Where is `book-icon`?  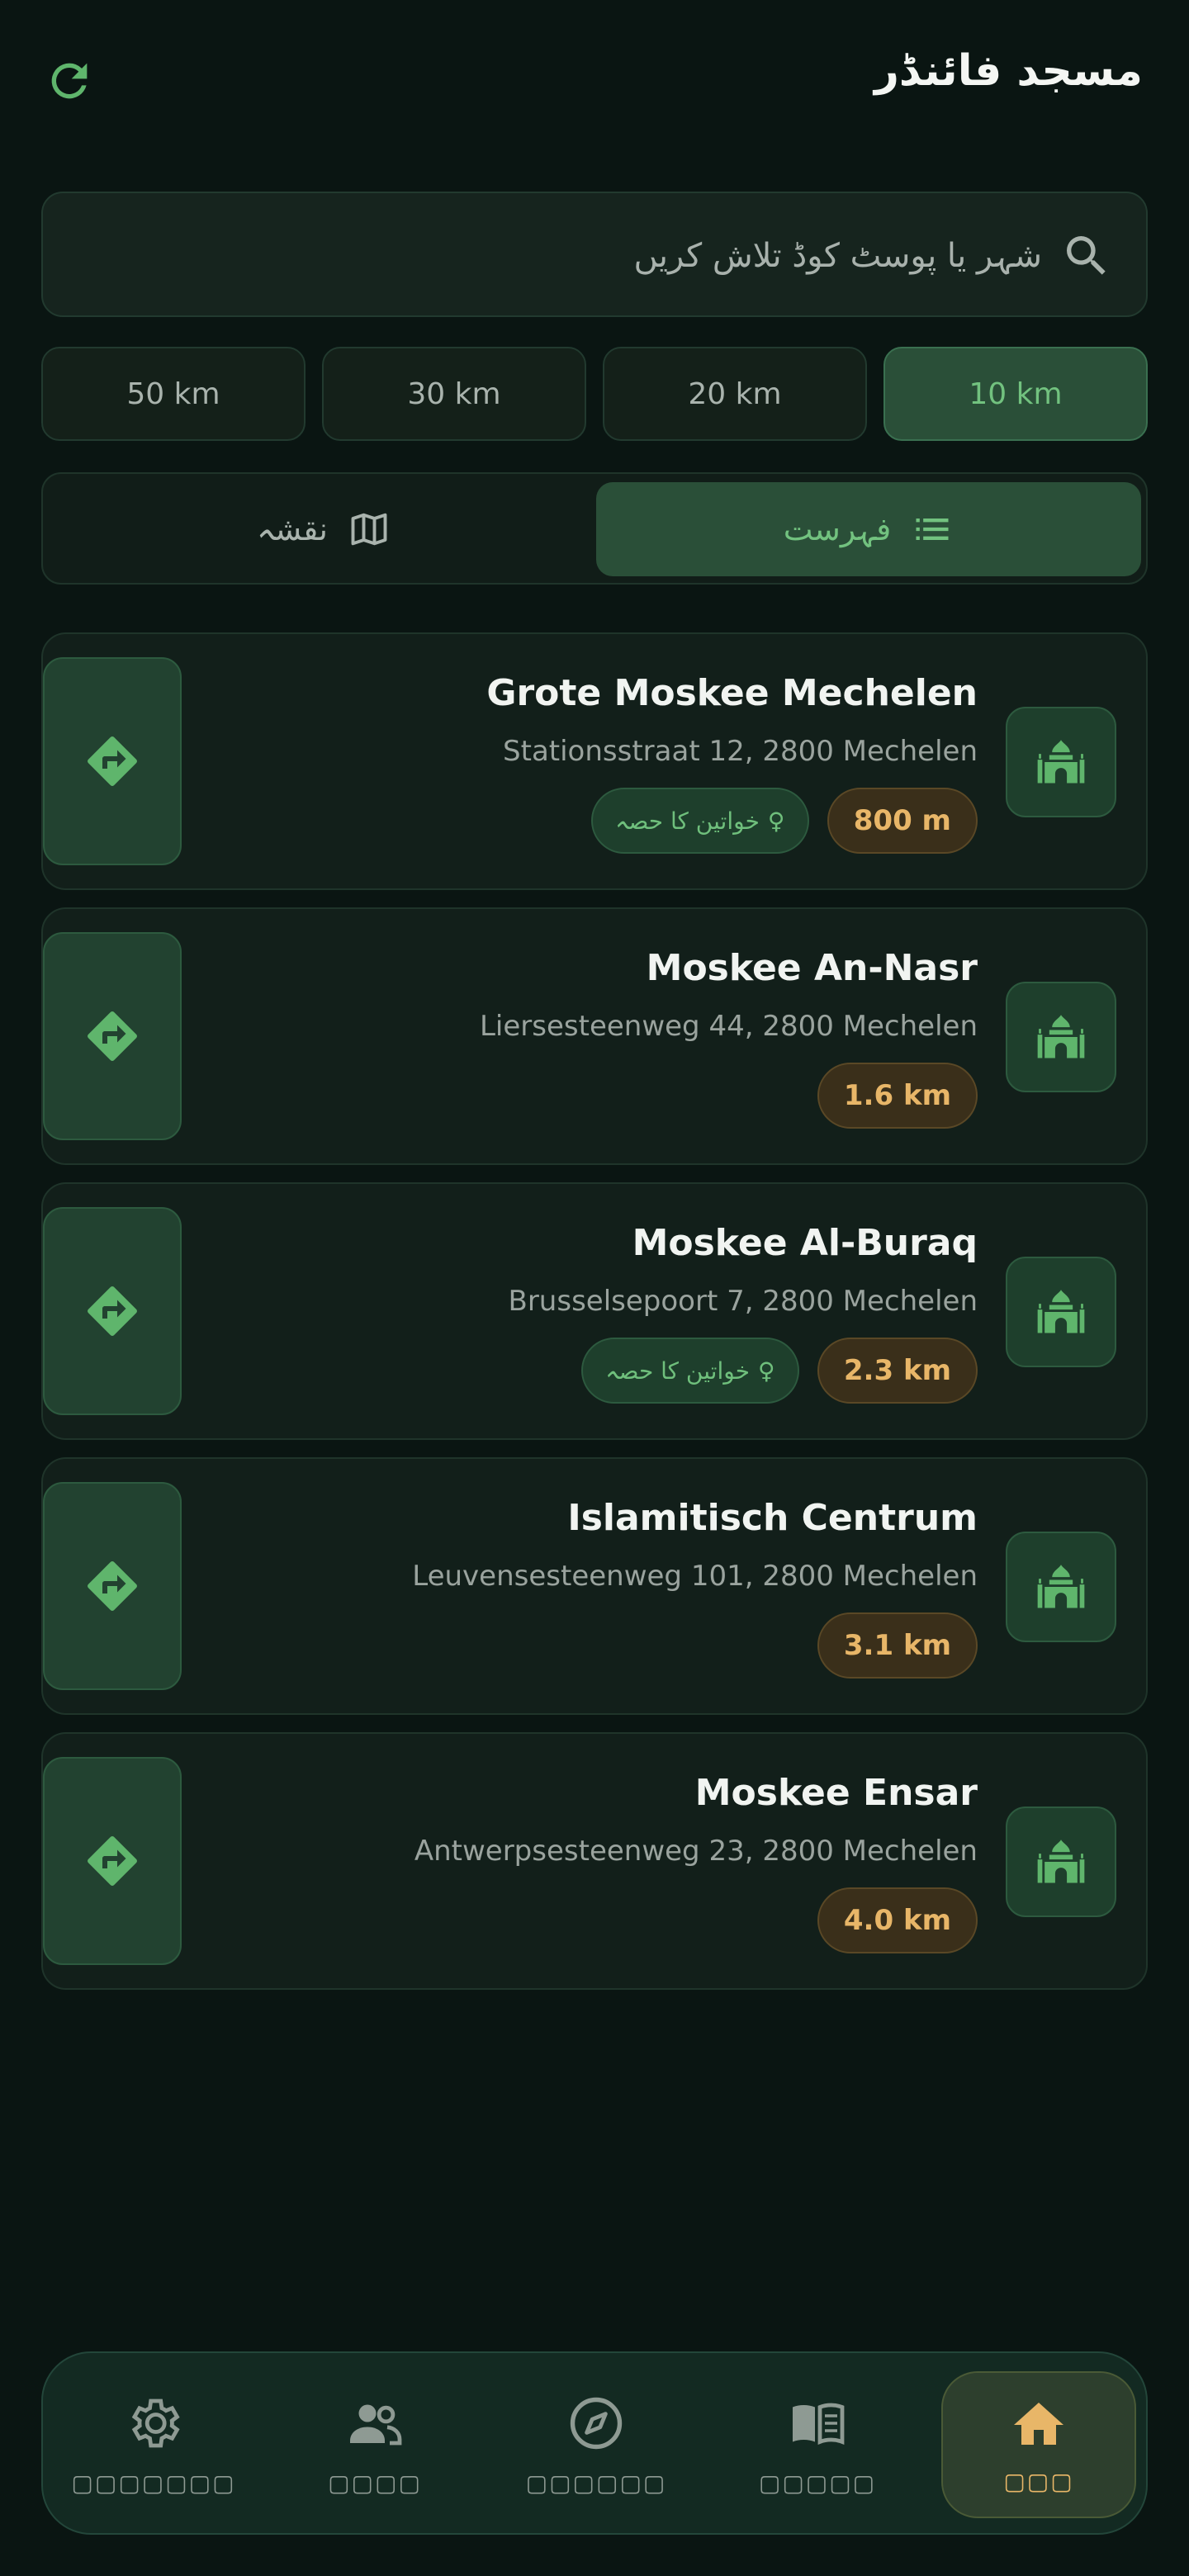
book-icon is located at coordinates (819, 2424).